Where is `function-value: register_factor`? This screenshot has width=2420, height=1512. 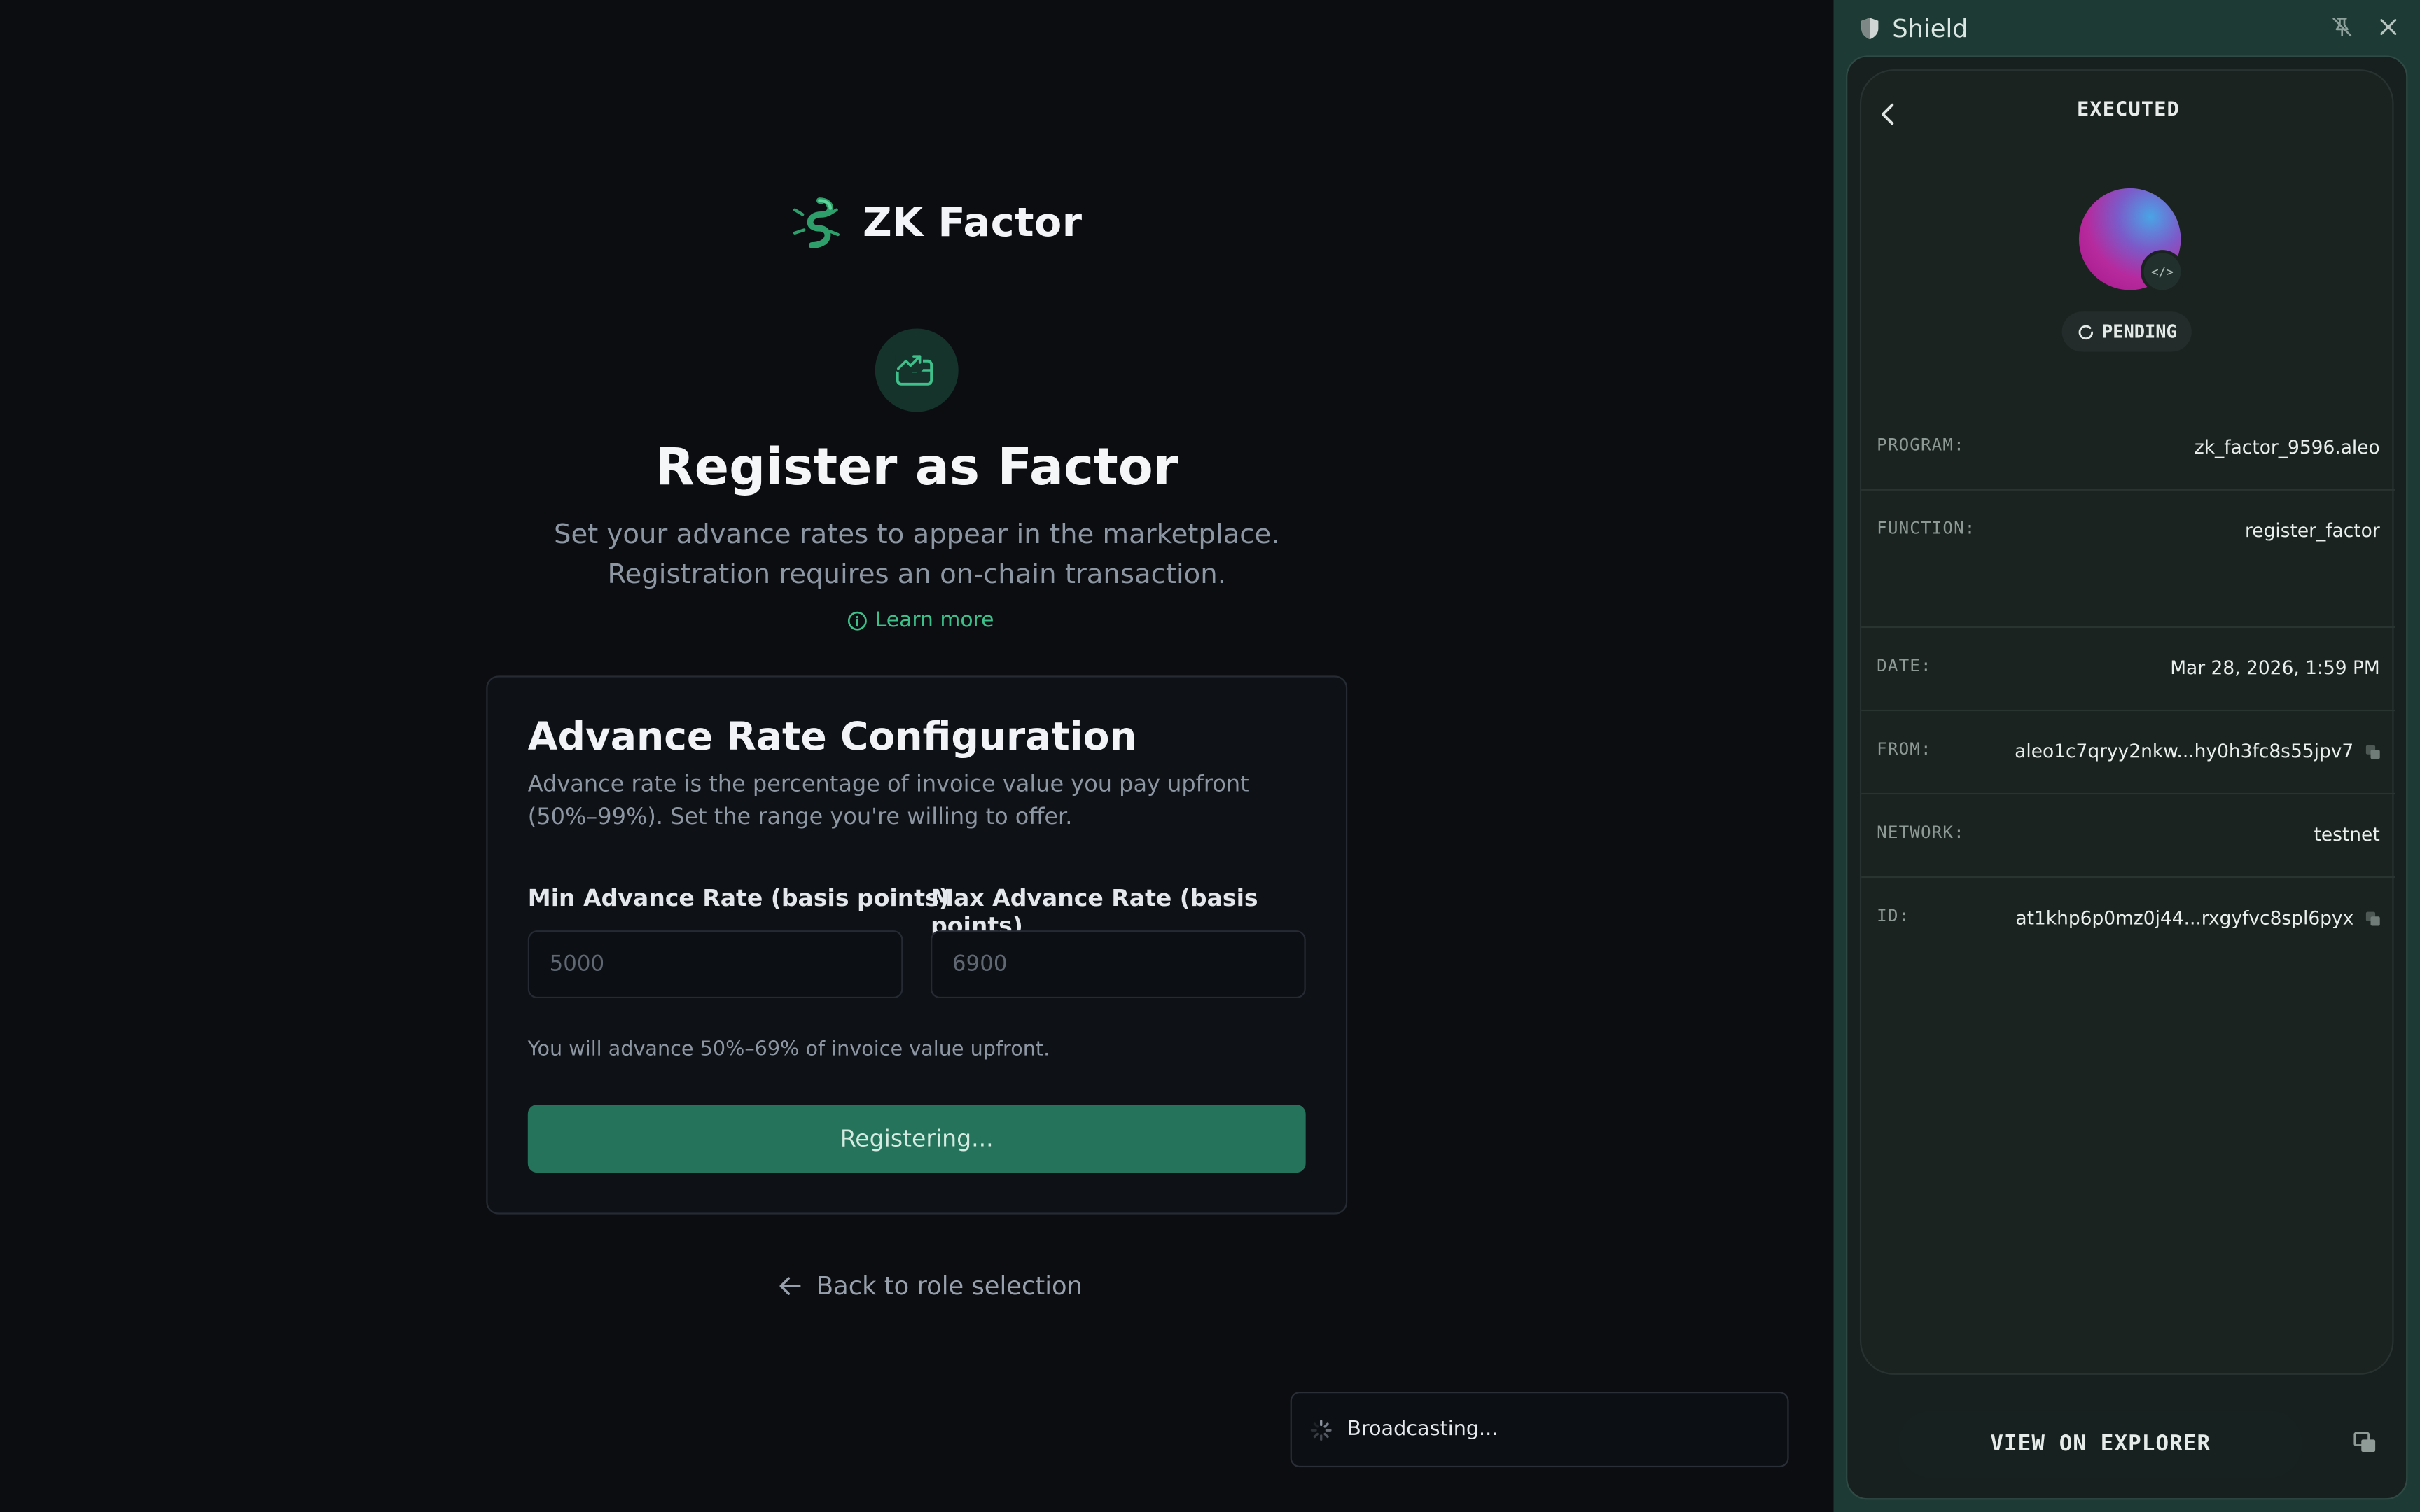
function-value: register_factor is located at coordinates (2312, 531).